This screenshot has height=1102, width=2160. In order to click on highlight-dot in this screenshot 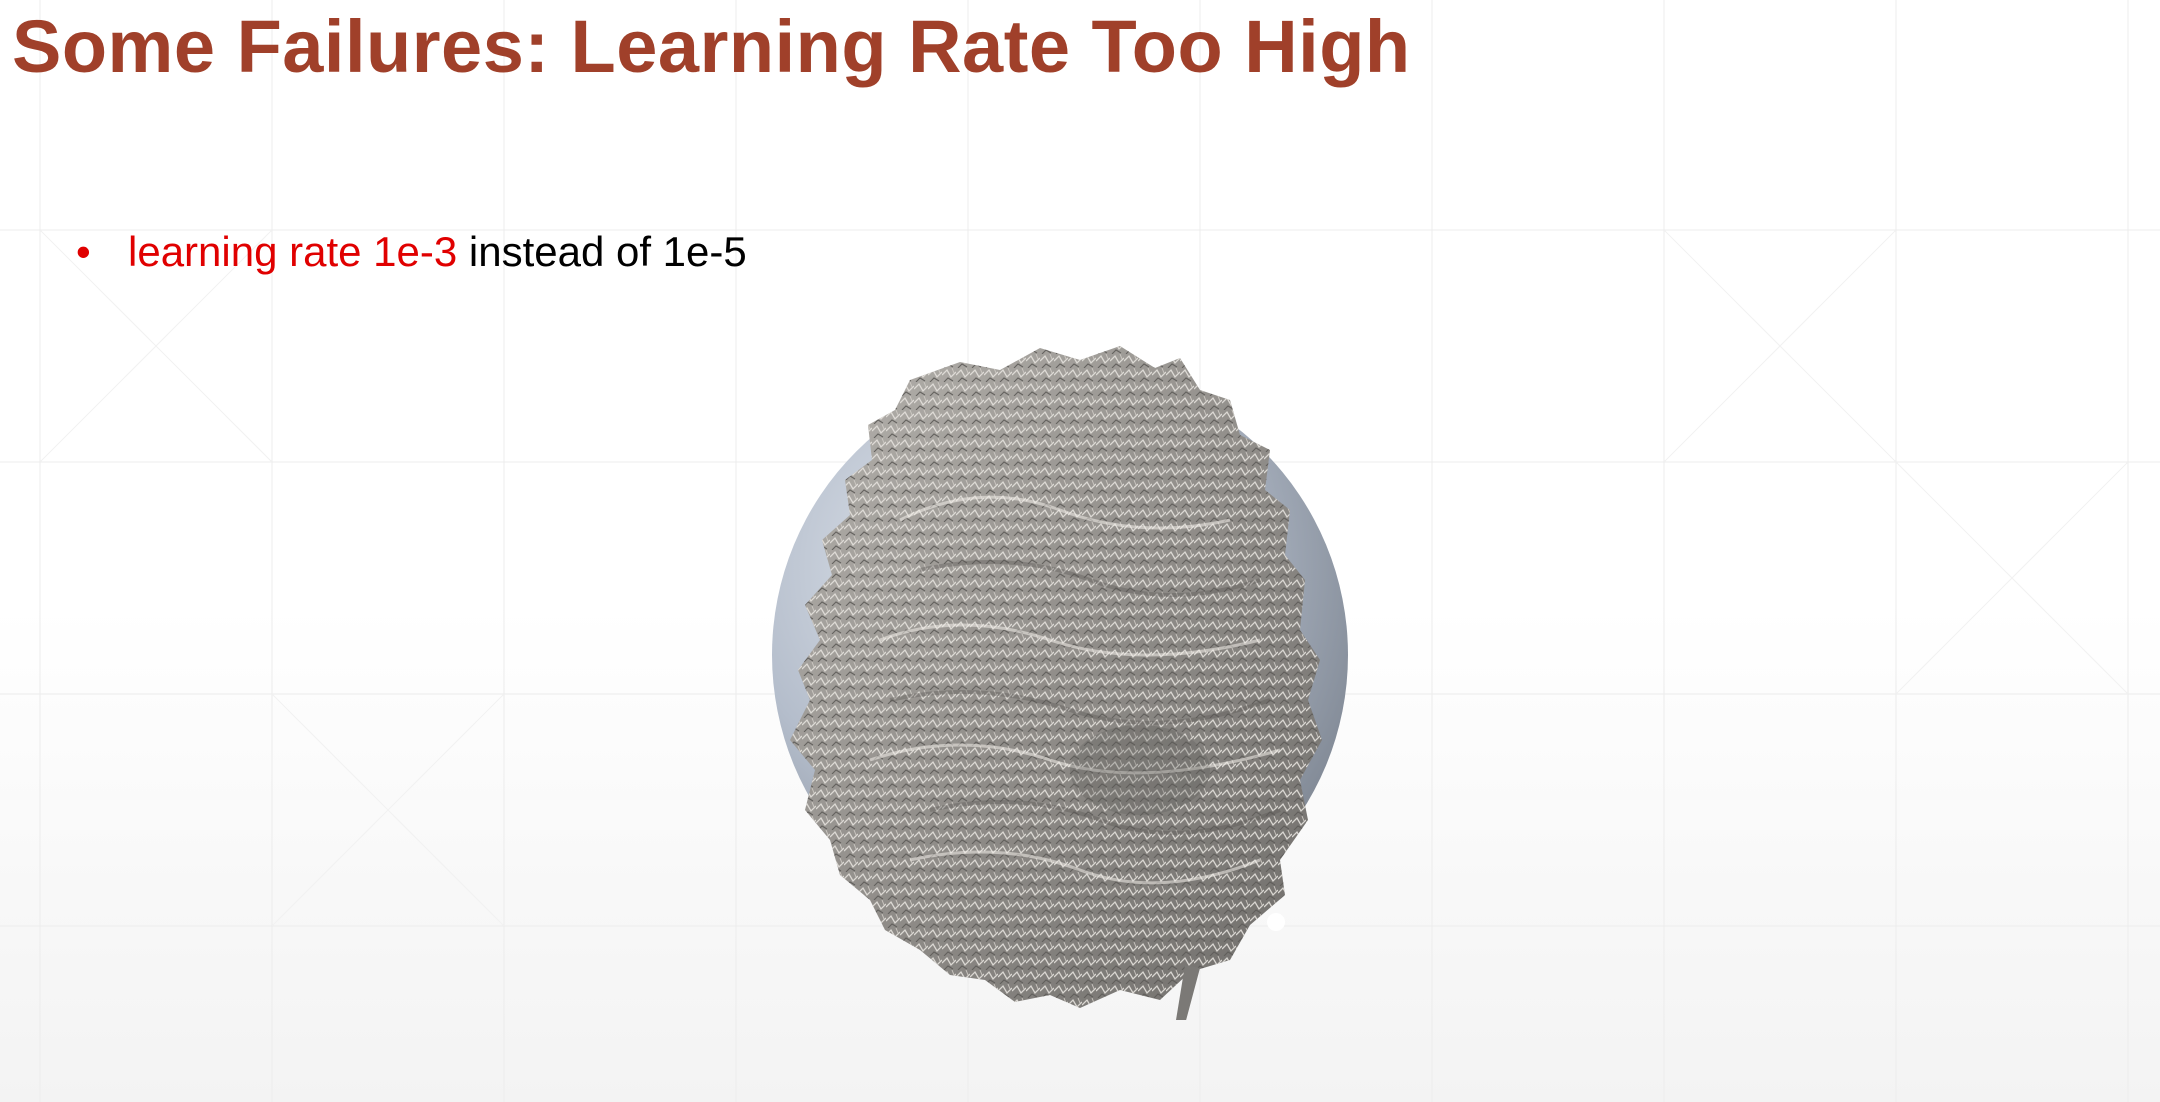, I will do `click(1276, 922)`.